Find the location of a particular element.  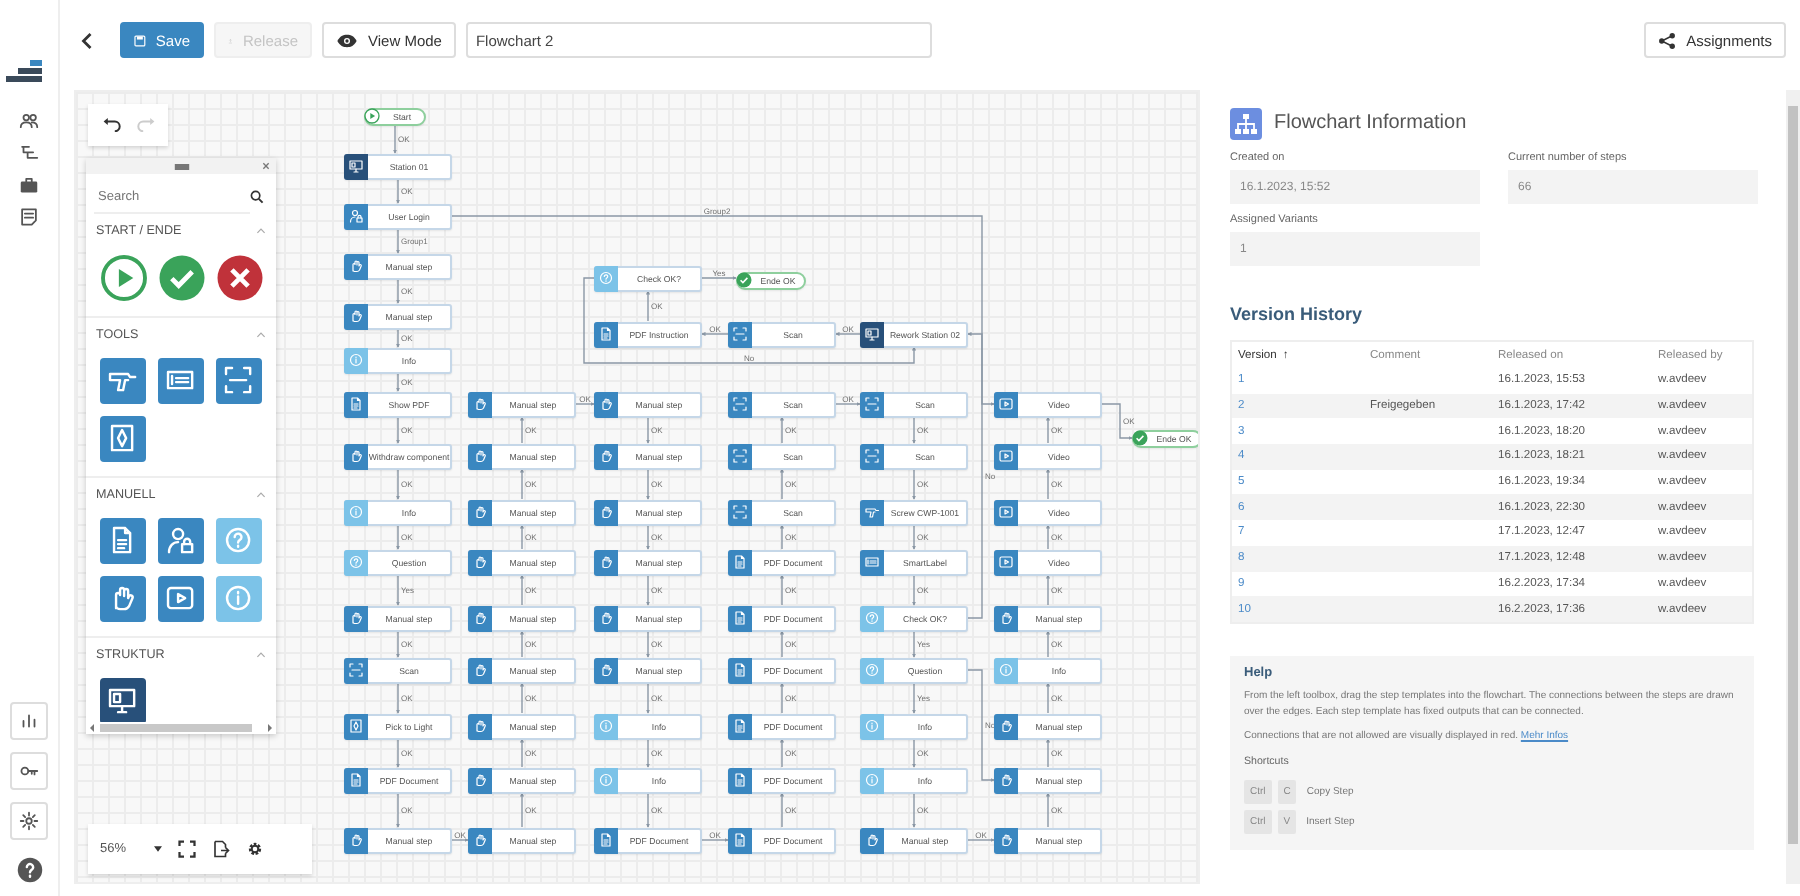

undo-icon is located at coordinates (111, 125).